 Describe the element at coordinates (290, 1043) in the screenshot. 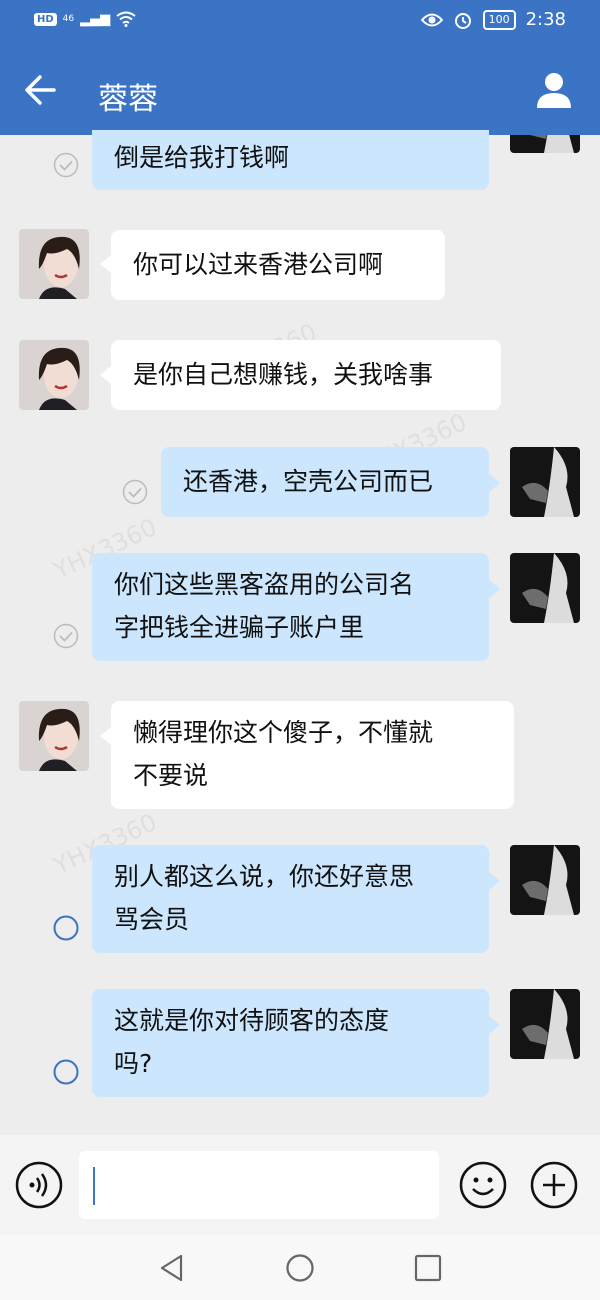

I see `message-bubble-outgoing: 这就是你对待顾客的态度 吗?` at that location.